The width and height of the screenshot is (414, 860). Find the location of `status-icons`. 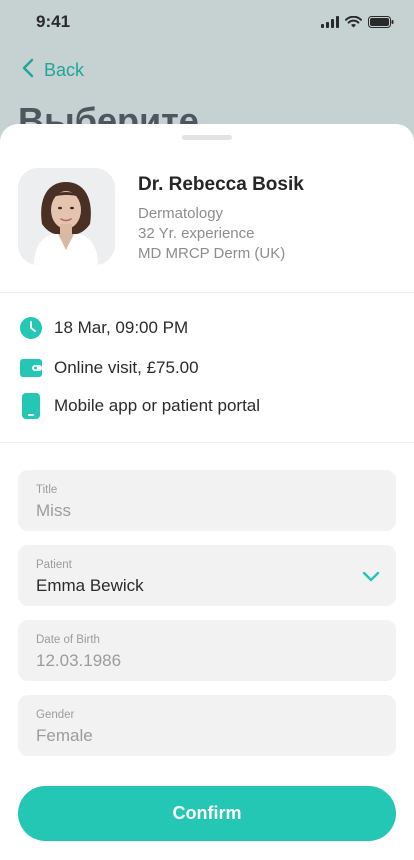

status-icons is located at coordinates (357, 24).